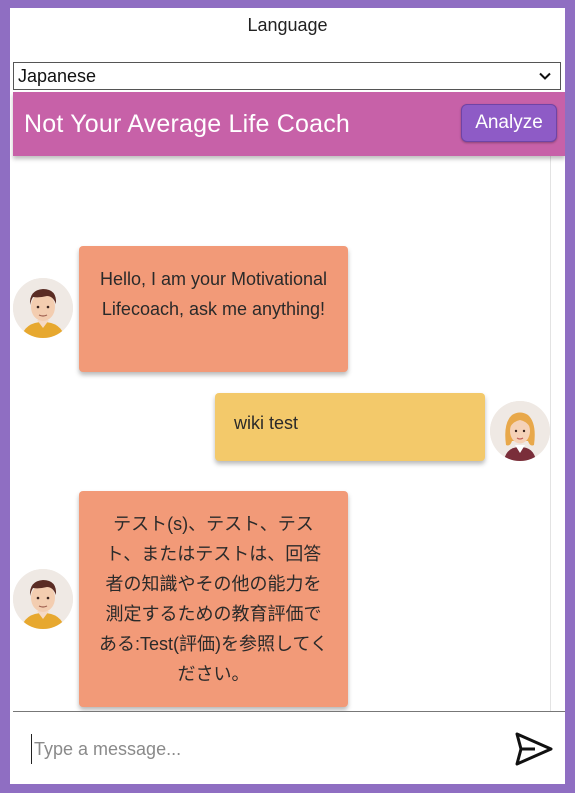 This screenshot has height=793, width=575. Describe the element at coordinates (520, 431) in the screenshot. I see `user-avatar` at that location.